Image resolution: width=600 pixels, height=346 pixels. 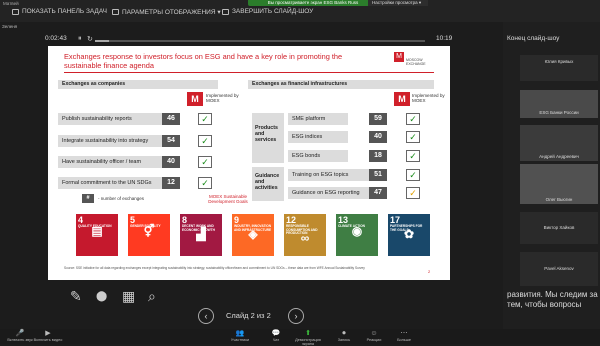 What do you see at coordinates (330, 175) in the screenshot?
I see `row-label: Training on ESG topics` at bounding box center [330, 175].